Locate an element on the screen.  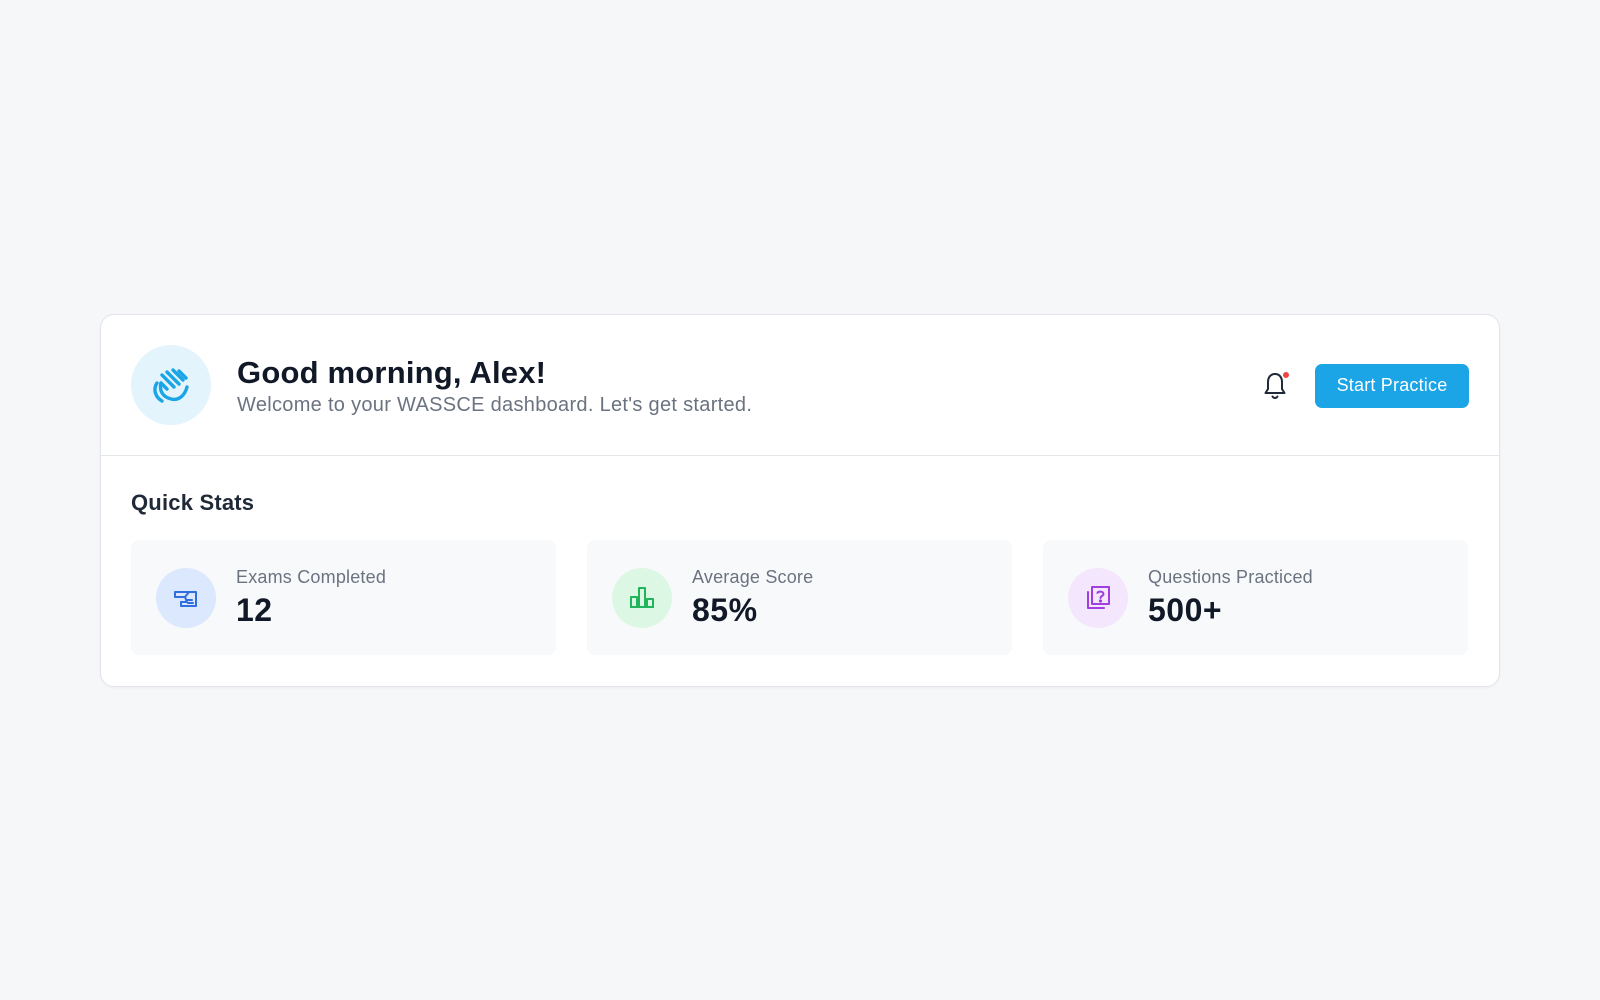
greeting-heading: Good morning, Alex! is located at coordinates (392, 372).